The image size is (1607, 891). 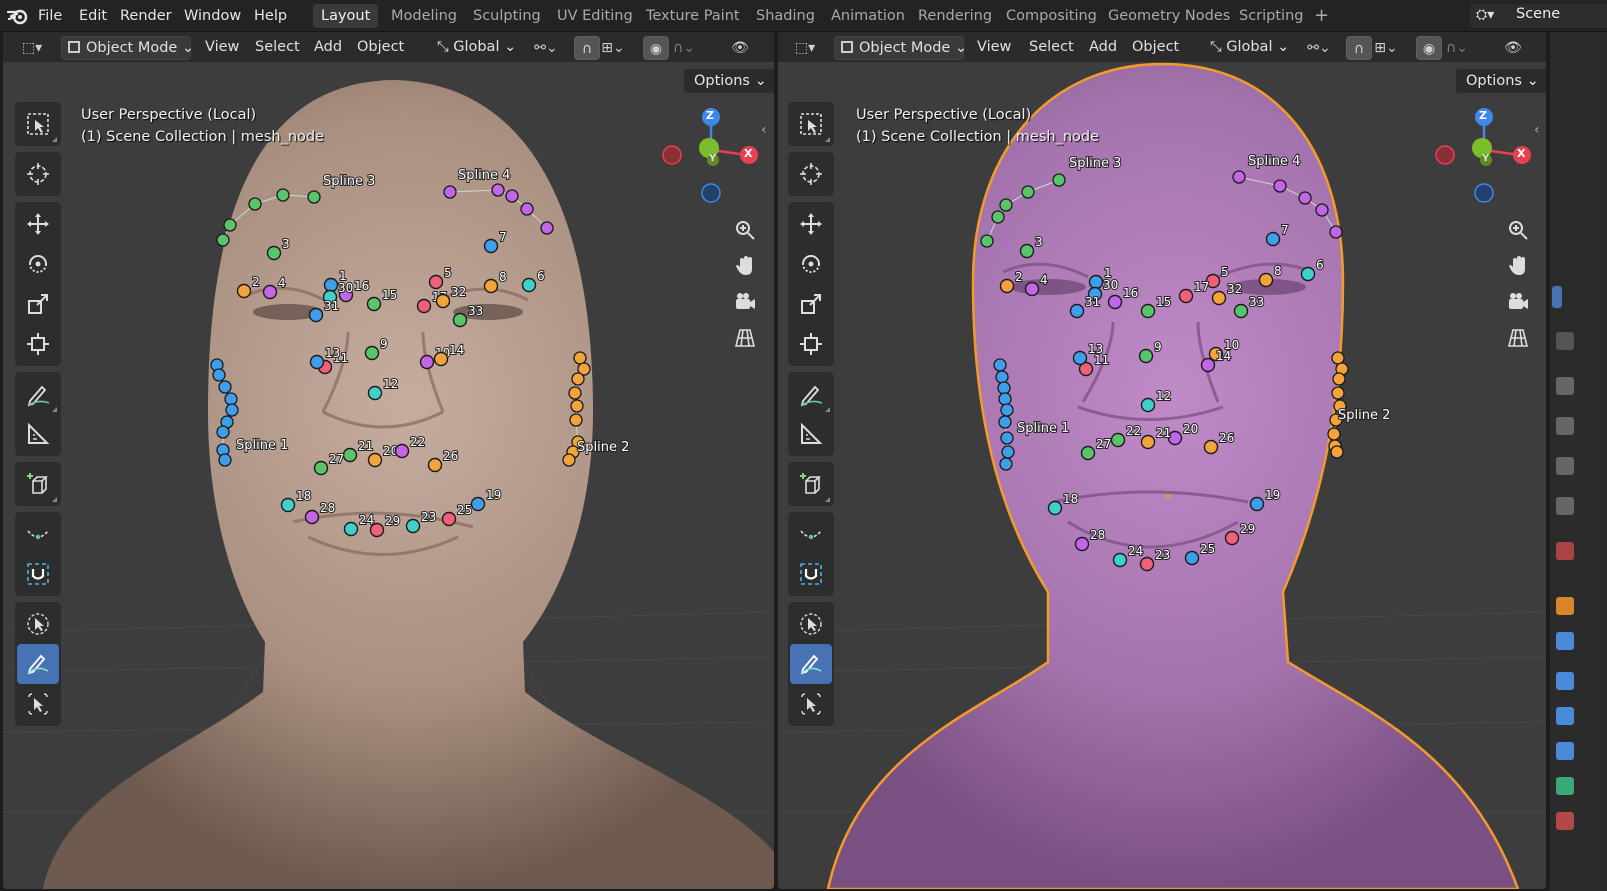 What do you see at coordinates (1565, 426) in the screenshot?
I see `output-properties-icon` at bounding box center [1565, 426].